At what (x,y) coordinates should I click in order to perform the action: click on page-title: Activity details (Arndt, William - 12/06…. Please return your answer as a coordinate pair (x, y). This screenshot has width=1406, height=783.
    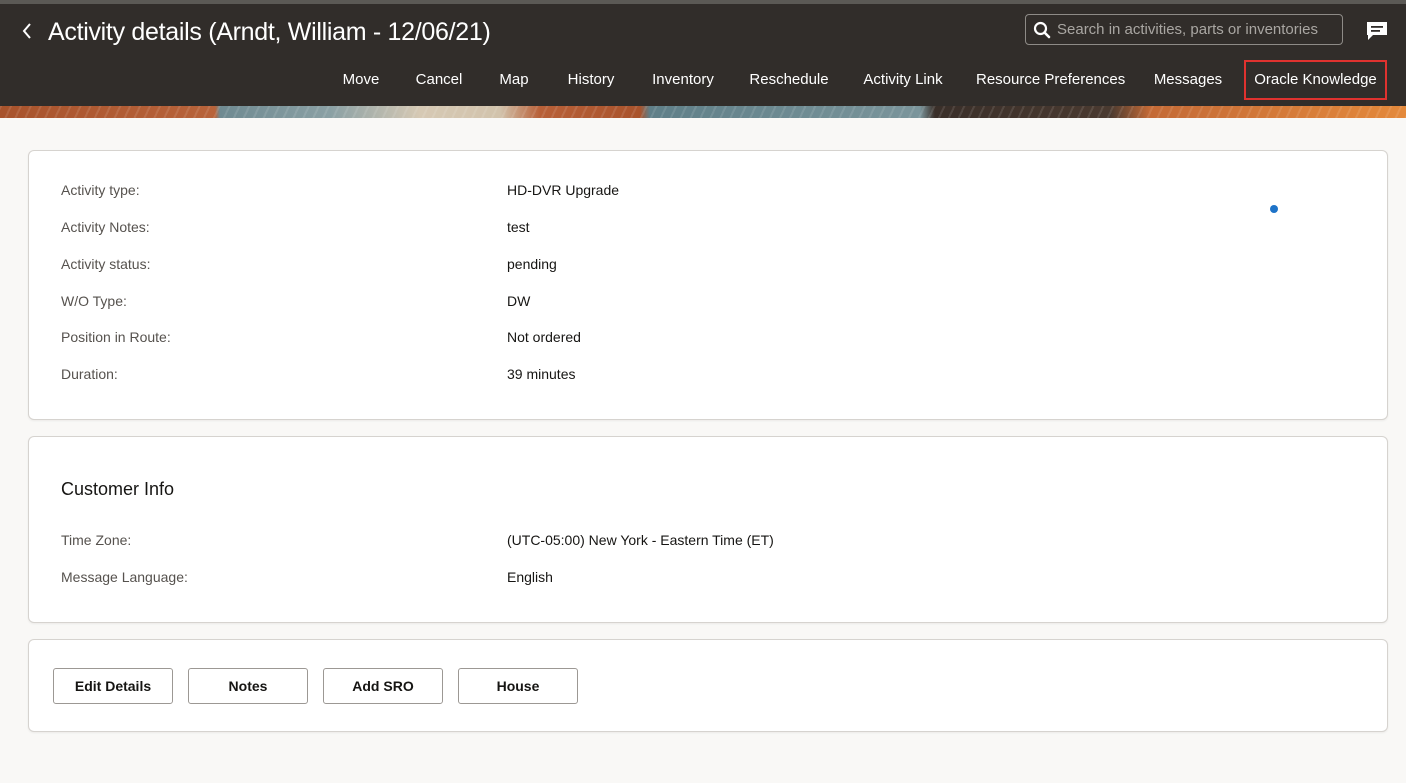
    Looking at the image, I should click on (269, 32).